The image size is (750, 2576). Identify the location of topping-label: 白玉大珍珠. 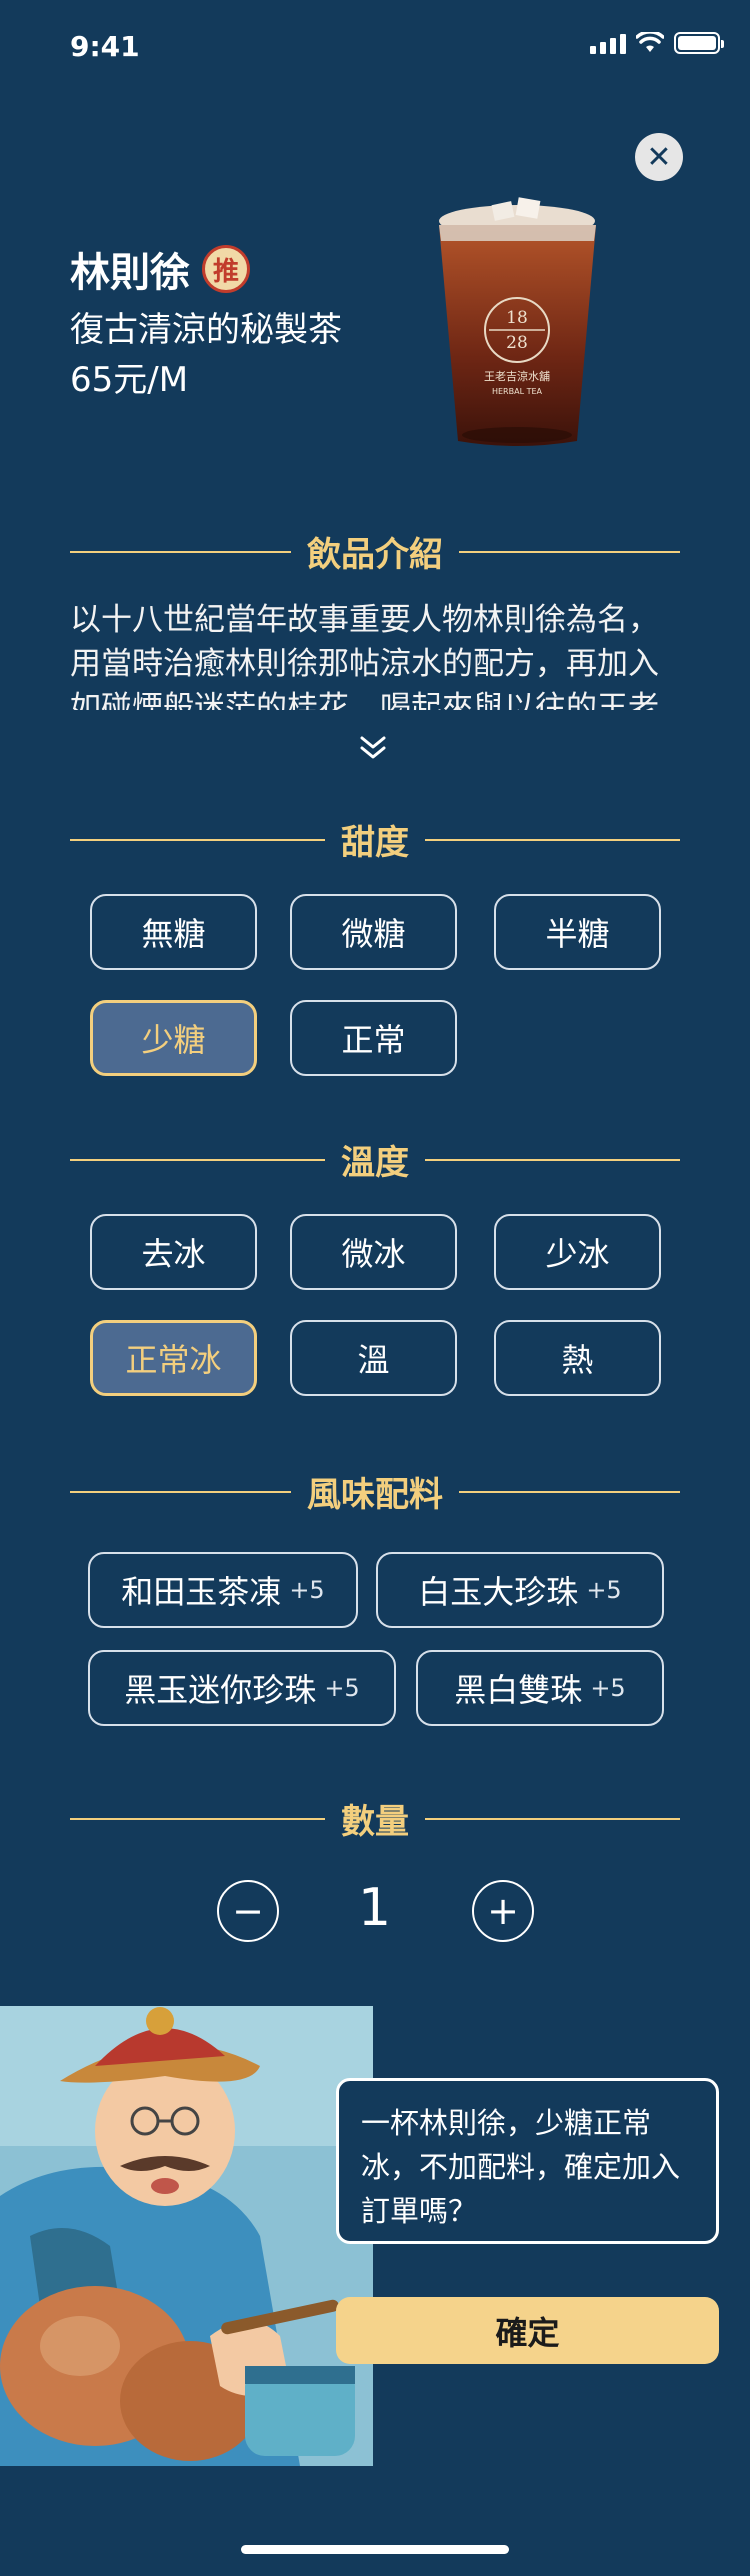
(498, 1592).